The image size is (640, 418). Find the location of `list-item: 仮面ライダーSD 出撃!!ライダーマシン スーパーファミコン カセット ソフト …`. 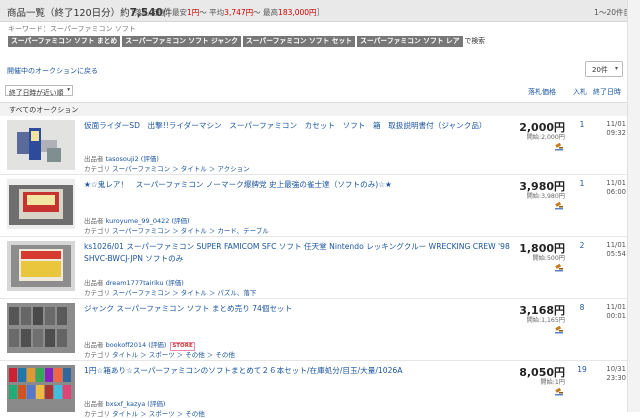

list-item: 仮面ライダーSD 出撃!!ライダーマシン スーパーファミコン カセット ソフト … is located at coordinates (313, 145).